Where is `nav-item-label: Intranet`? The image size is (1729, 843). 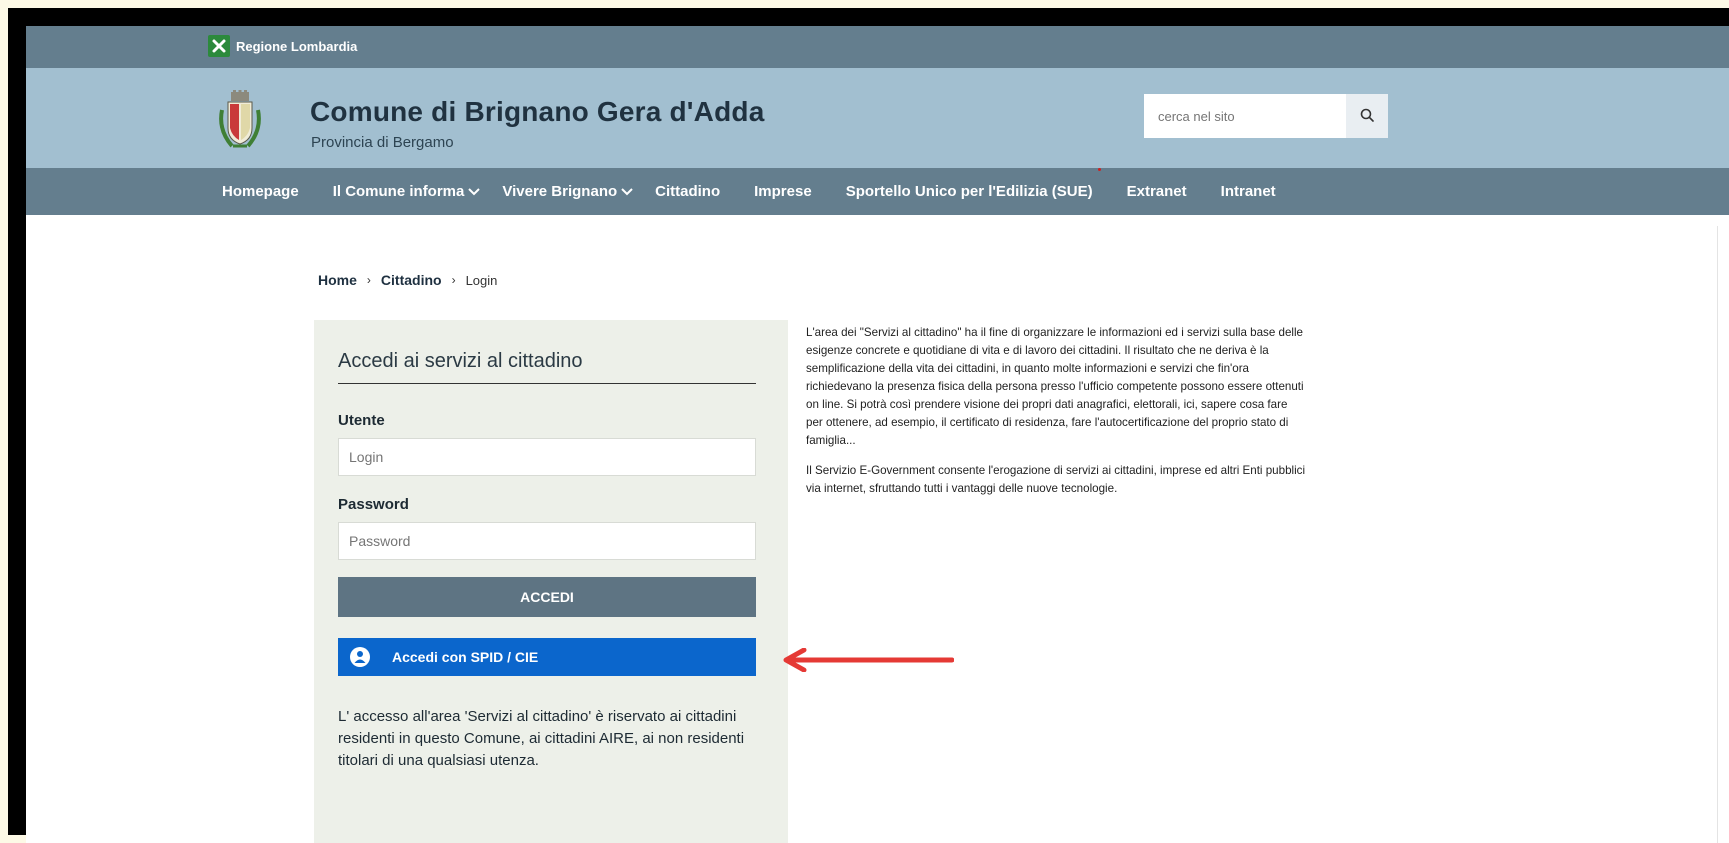 nav-item-label: Intranet is located at coordinates (1248, 191).